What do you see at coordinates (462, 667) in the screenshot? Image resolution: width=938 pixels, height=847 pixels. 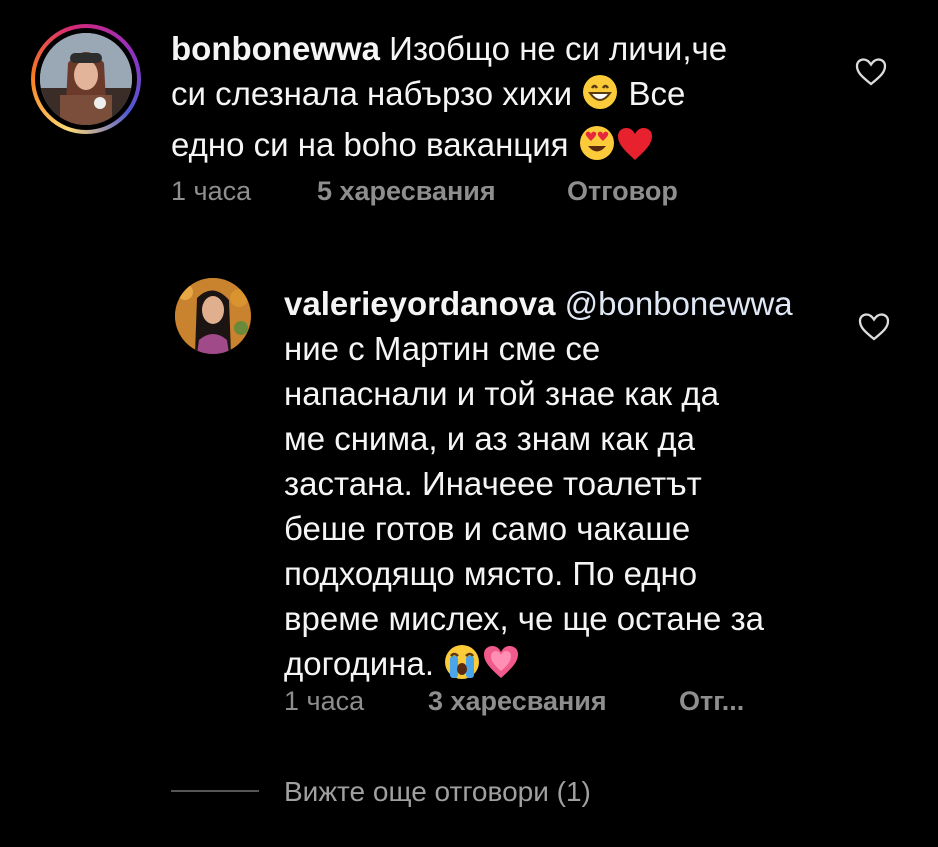 I see `crying-face-emoji-icon` at bounding box center [462, 667].